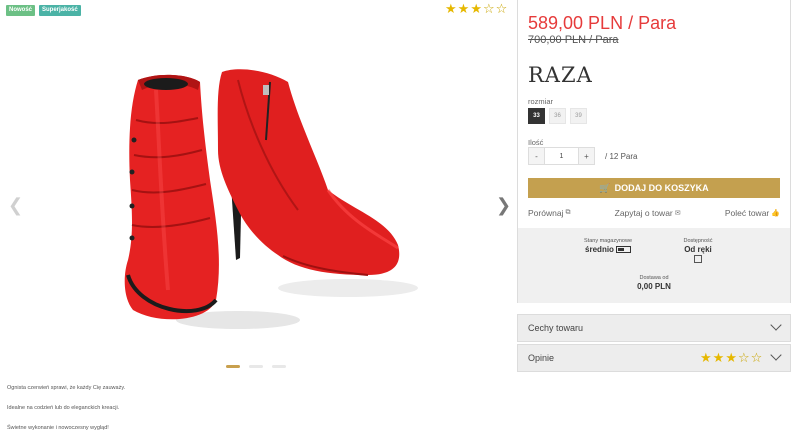 The width and height of the screenshot is (800, 437). I want to click on availability: Dostępność Od ręki, so click(698, 250).